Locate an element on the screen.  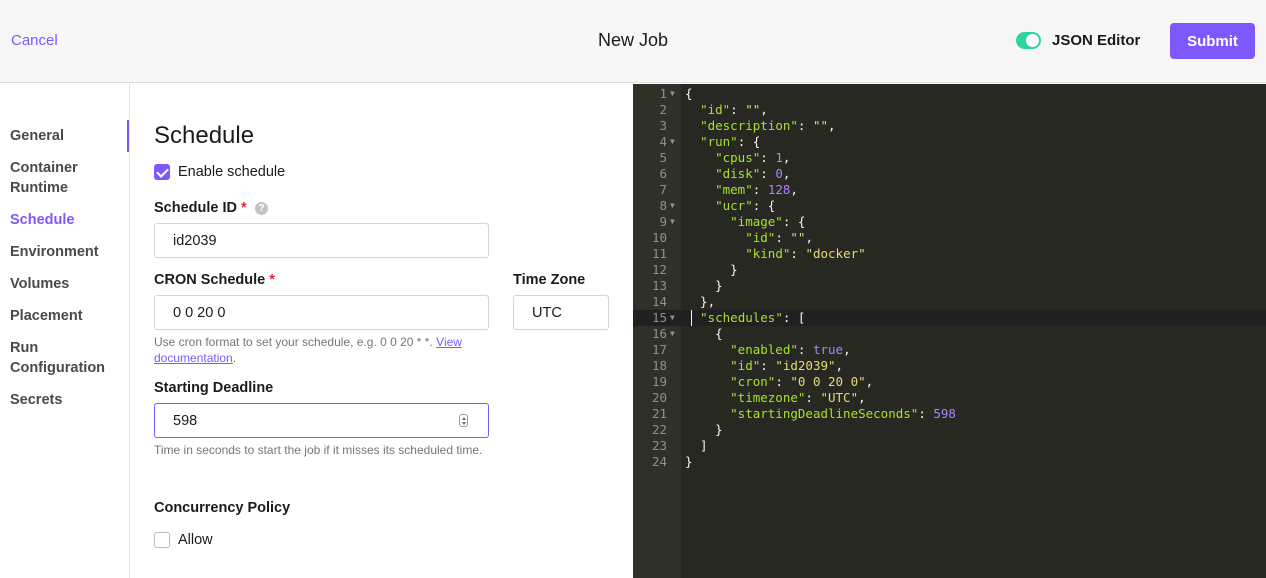
sidebar-item-schedule: Schedule is located at coordinates (65, 220).